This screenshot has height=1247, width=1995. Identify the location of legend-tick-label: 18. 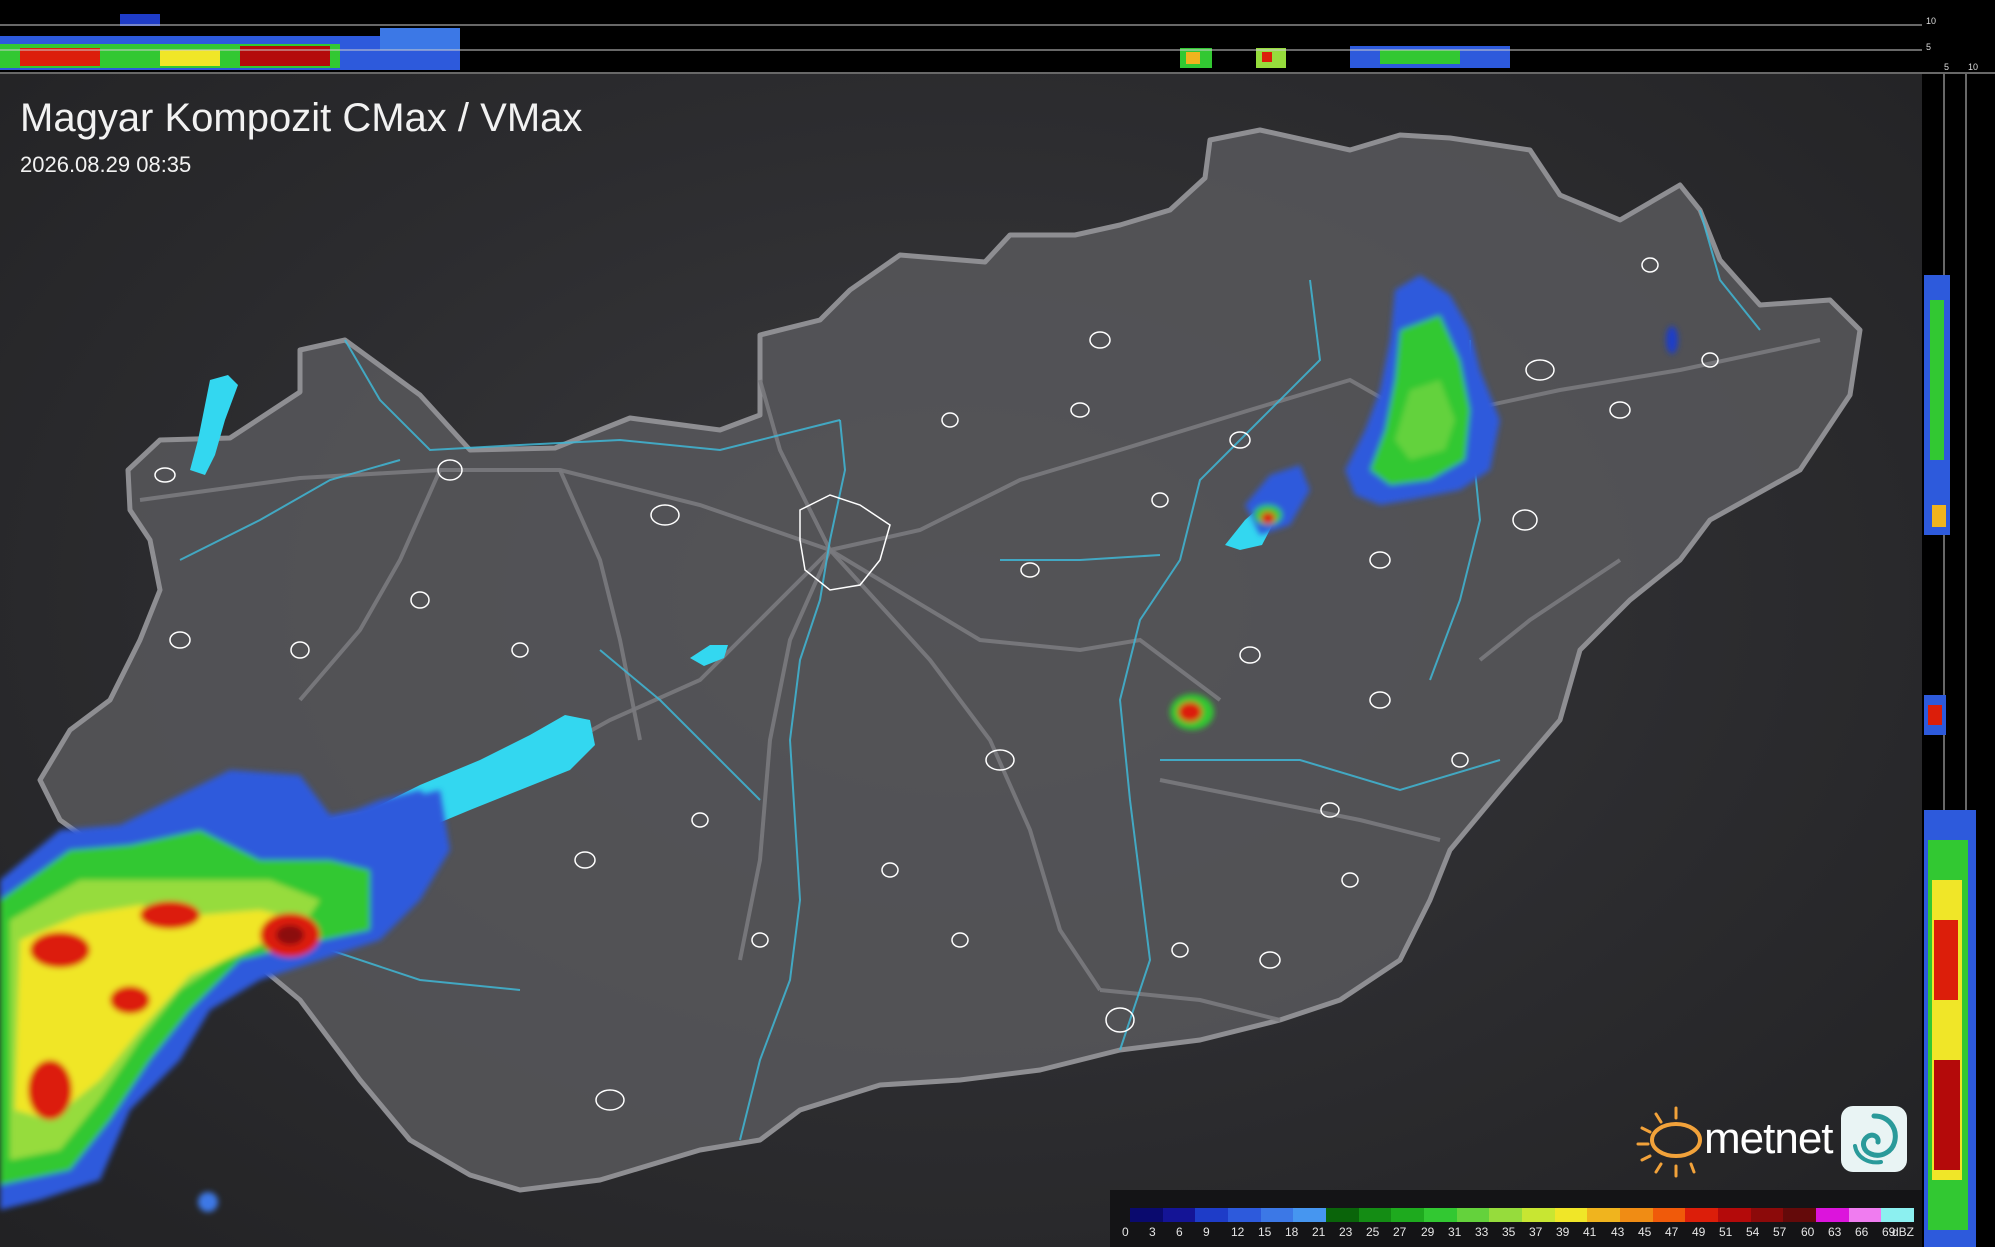
(1292, 1232).